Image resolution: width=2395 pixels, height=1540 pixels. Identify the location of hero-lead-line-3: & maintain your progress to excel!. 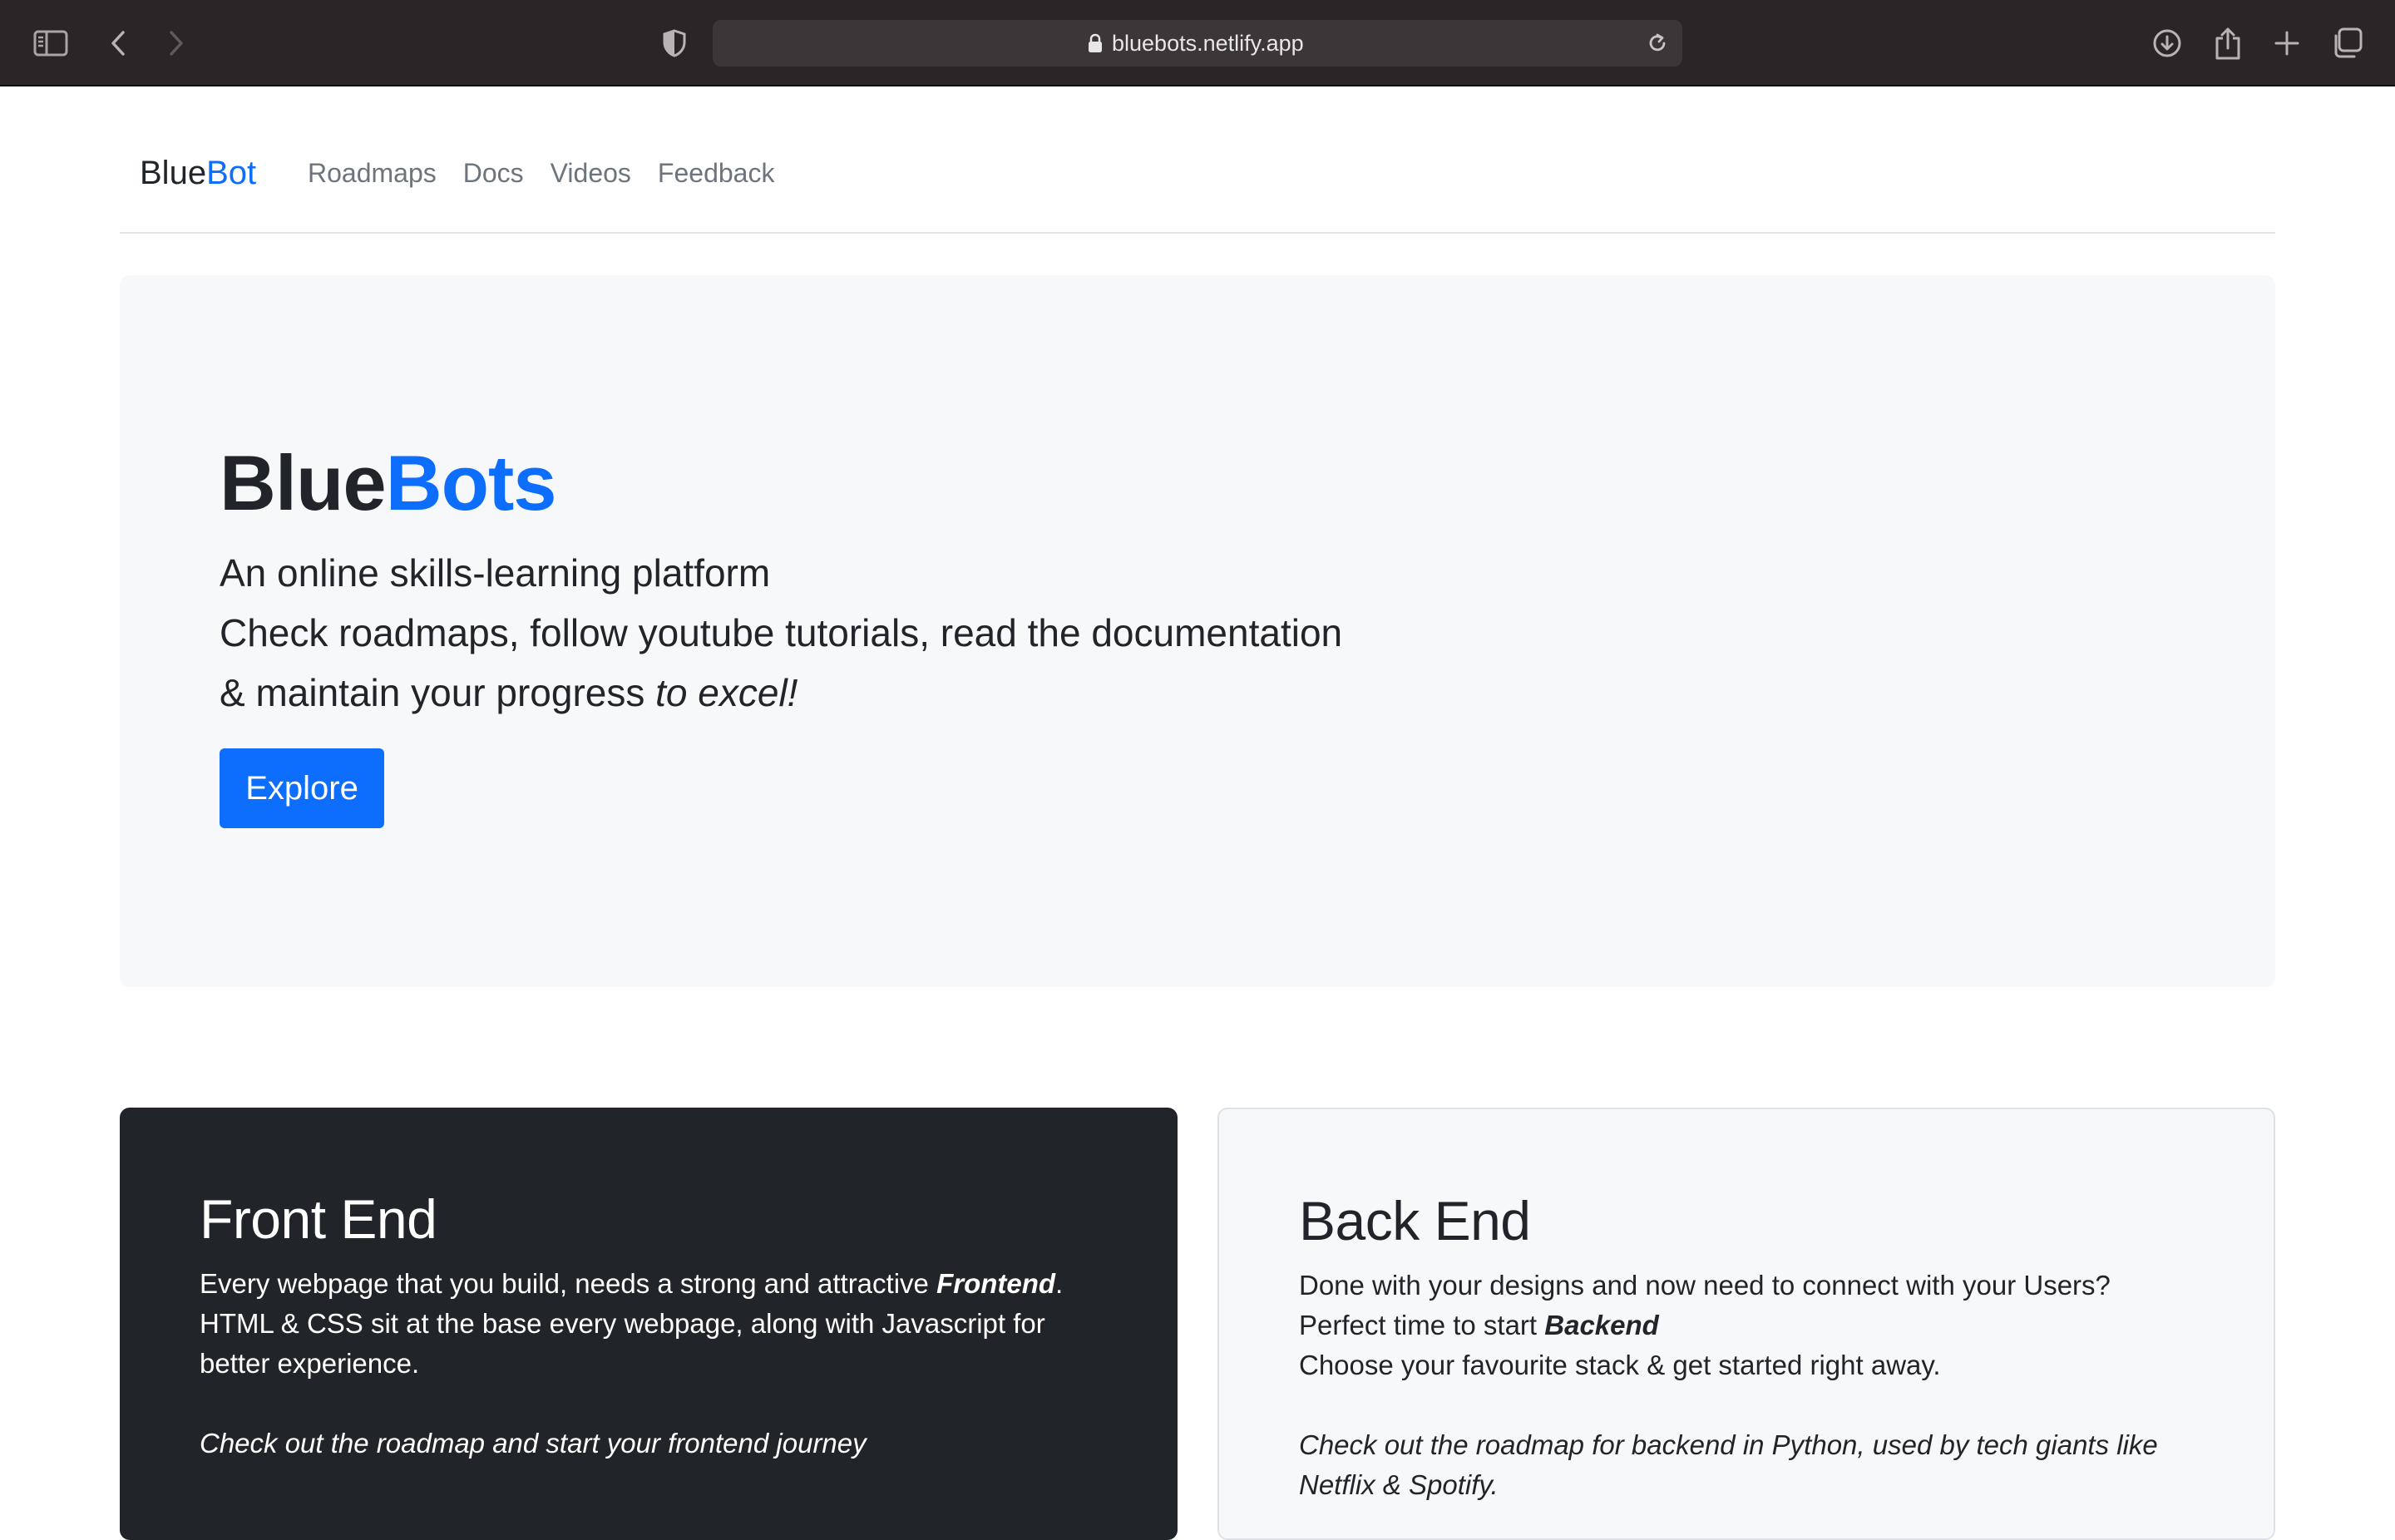
(781, 693).